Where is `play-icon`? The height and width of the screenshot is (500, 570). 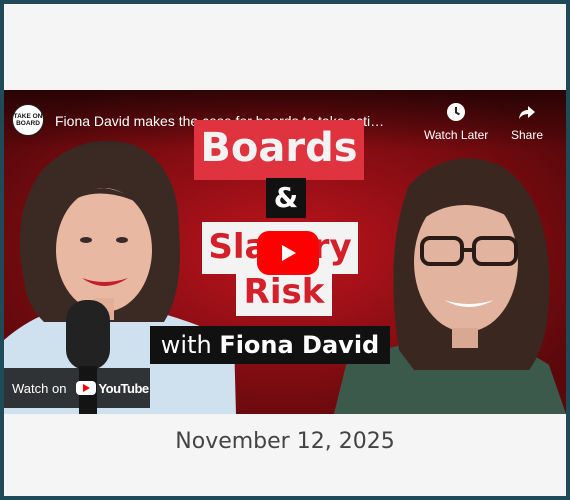
play-icon is located at coordinates (289, 253).